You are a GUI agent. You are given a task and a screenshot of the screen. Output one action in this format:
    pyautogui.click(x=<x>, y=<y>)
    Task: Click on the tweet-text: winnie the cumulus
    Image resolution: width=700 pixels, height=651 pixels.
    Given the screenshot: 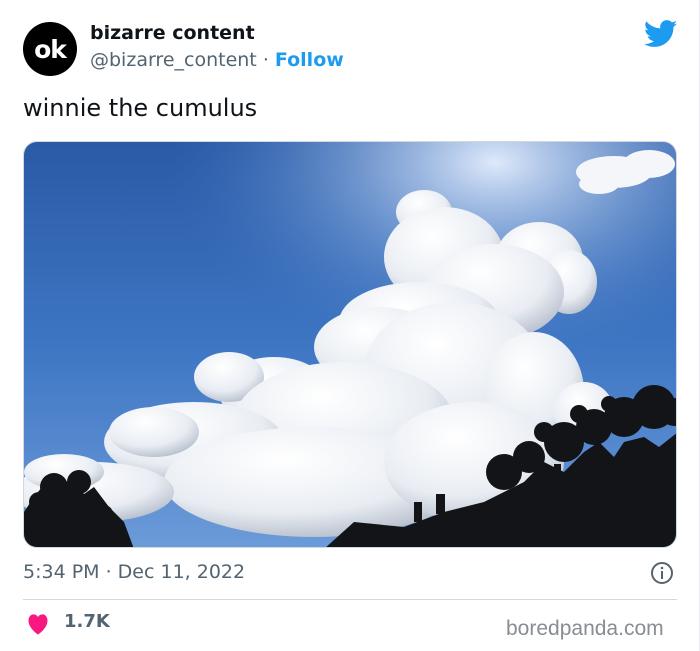 What is the action you would take?
    pyautogui.click(x=140, y=108)
    